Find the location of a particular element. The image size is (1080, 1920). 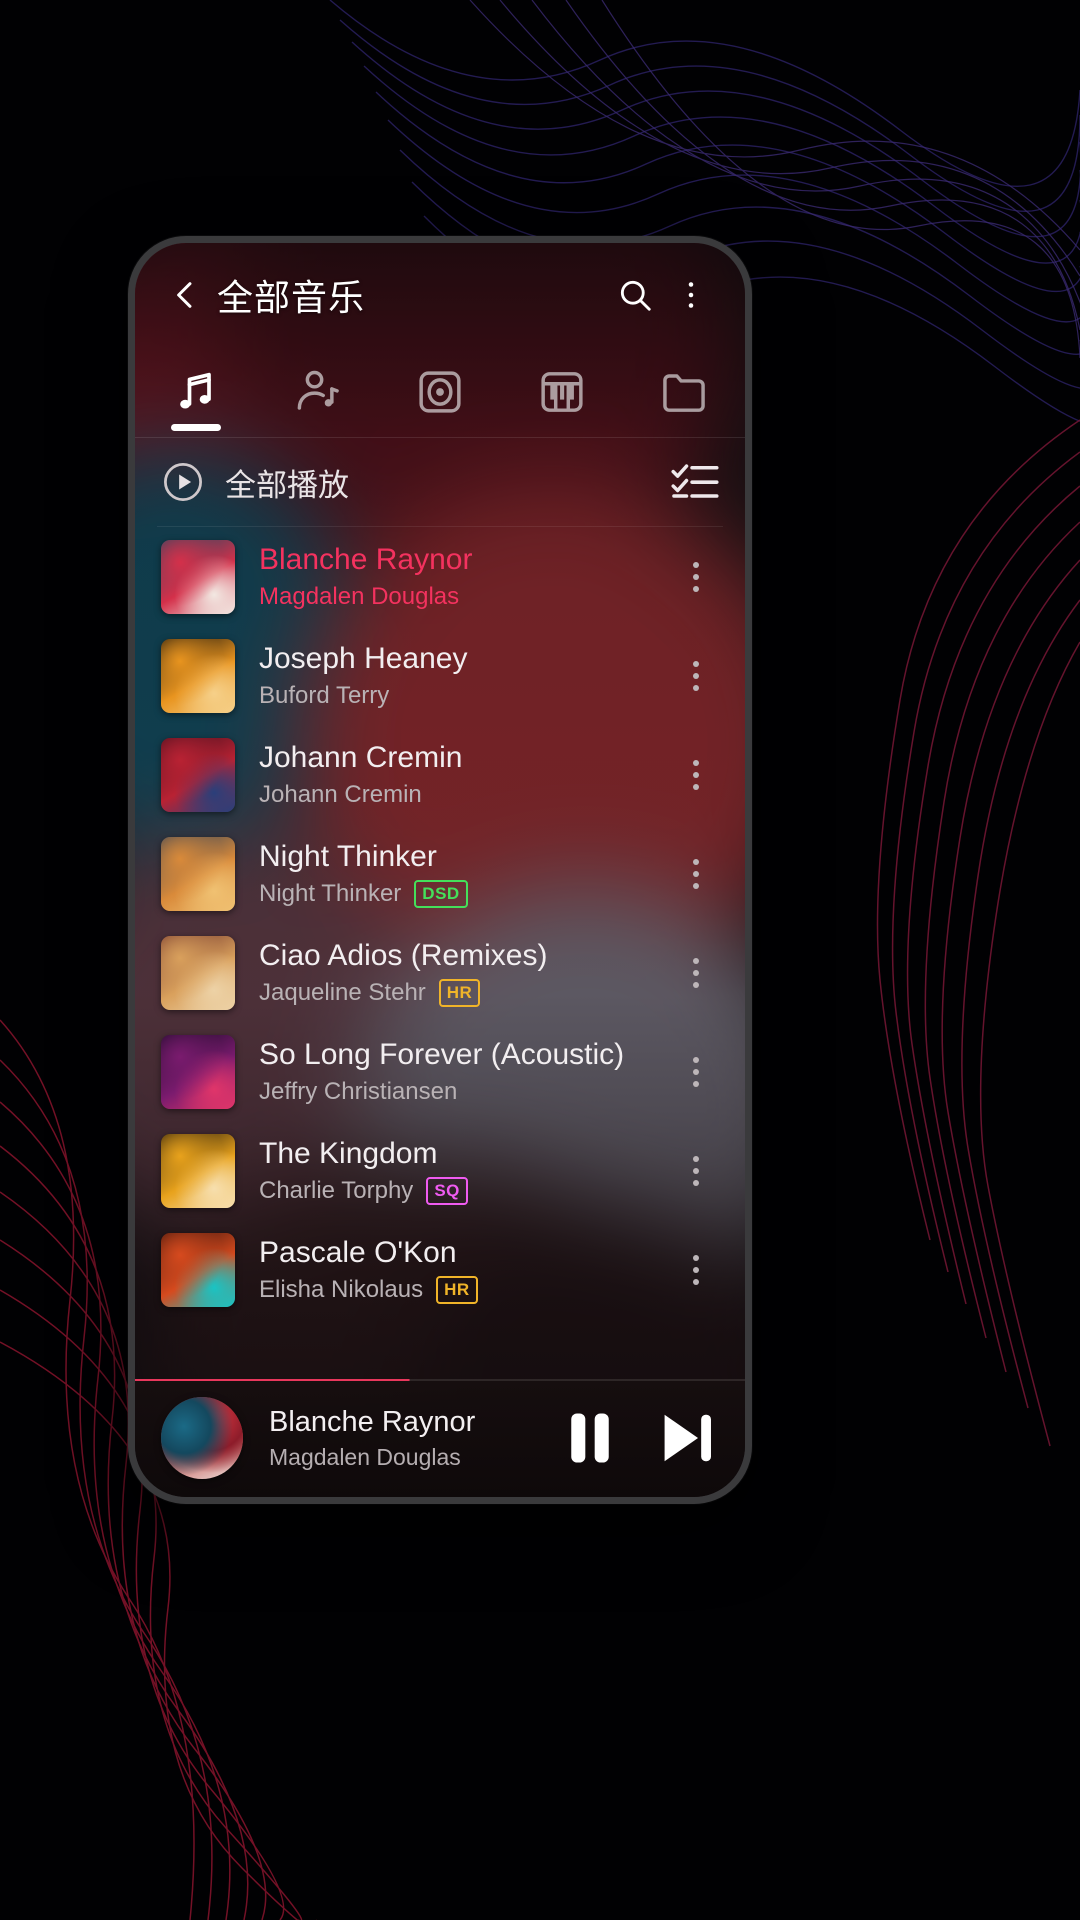

song-row: Night Thinker Night Thinker DSD is located at coordinates (440, 873).